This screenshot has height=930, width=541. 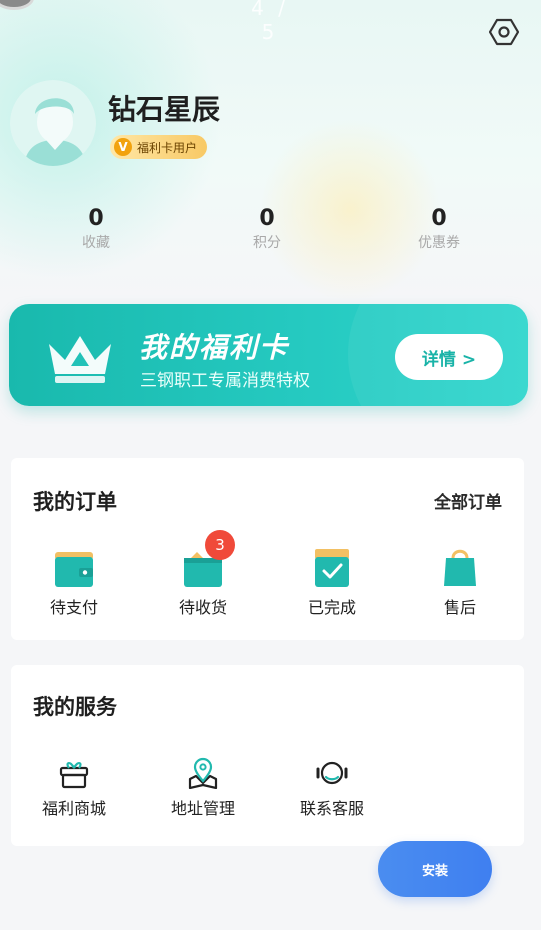 What do you see at coordinates (439, 243) in the screenshot?
I see `stat-label: 优惠券` at bounding box center [439, 243].